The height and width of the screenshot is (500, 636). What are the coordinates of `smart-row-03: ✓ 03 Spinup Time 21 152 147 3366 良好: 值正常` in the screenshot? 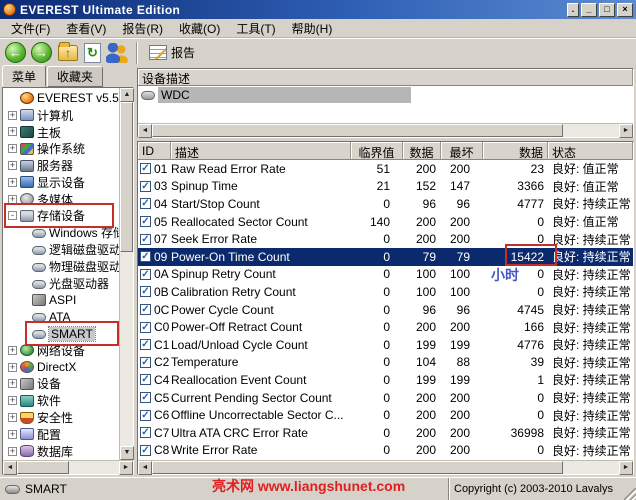 It's located at (385, 187).